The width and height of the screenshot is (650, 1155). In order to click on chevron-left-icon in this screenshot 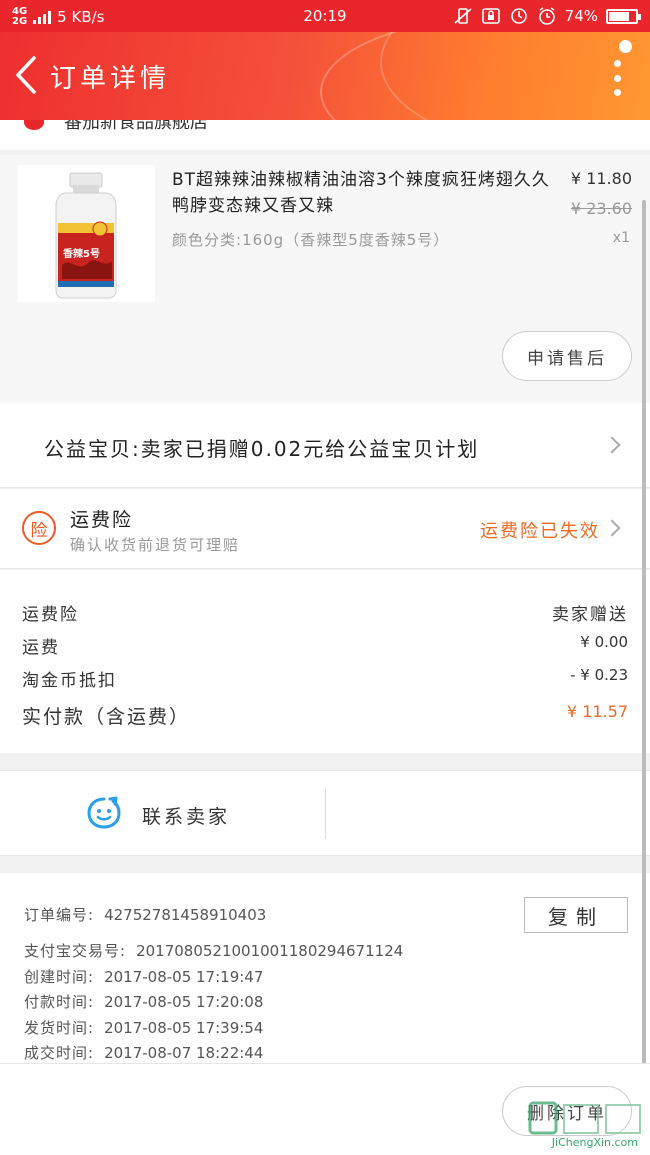, I will do `click(26, 75)`.